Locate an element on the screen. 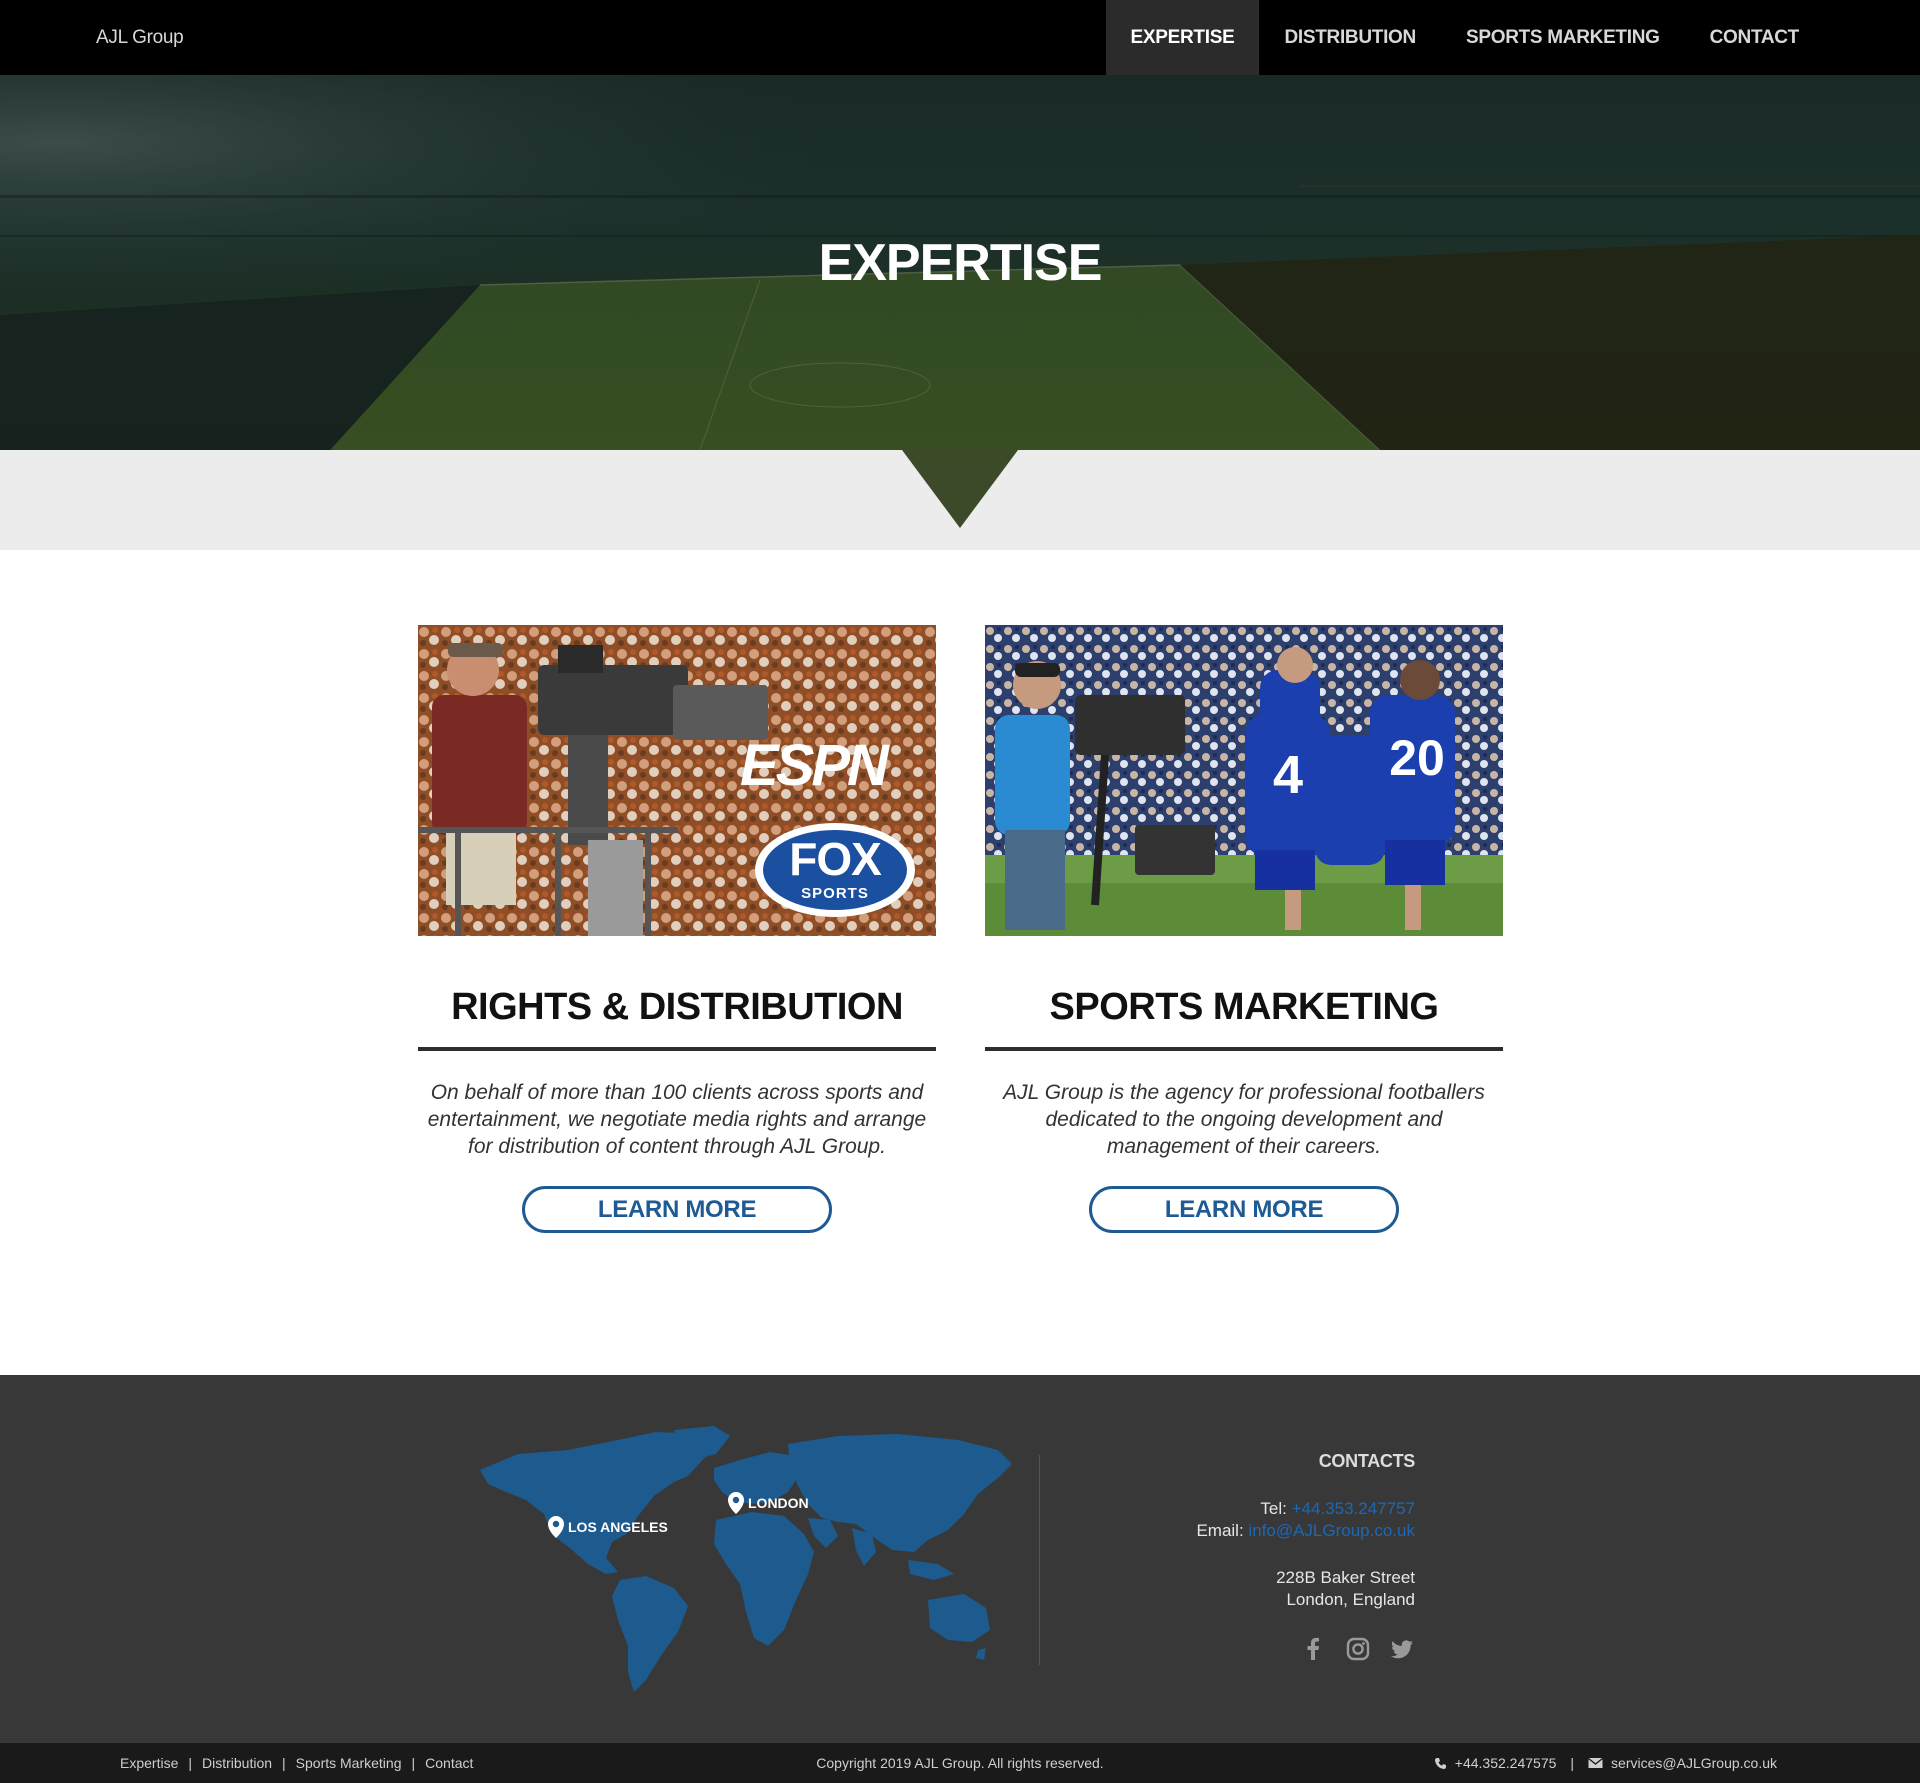 This screenshot has height=1783, width=1920. brand-logo: AJL Group is located at coordinates (140, 37).